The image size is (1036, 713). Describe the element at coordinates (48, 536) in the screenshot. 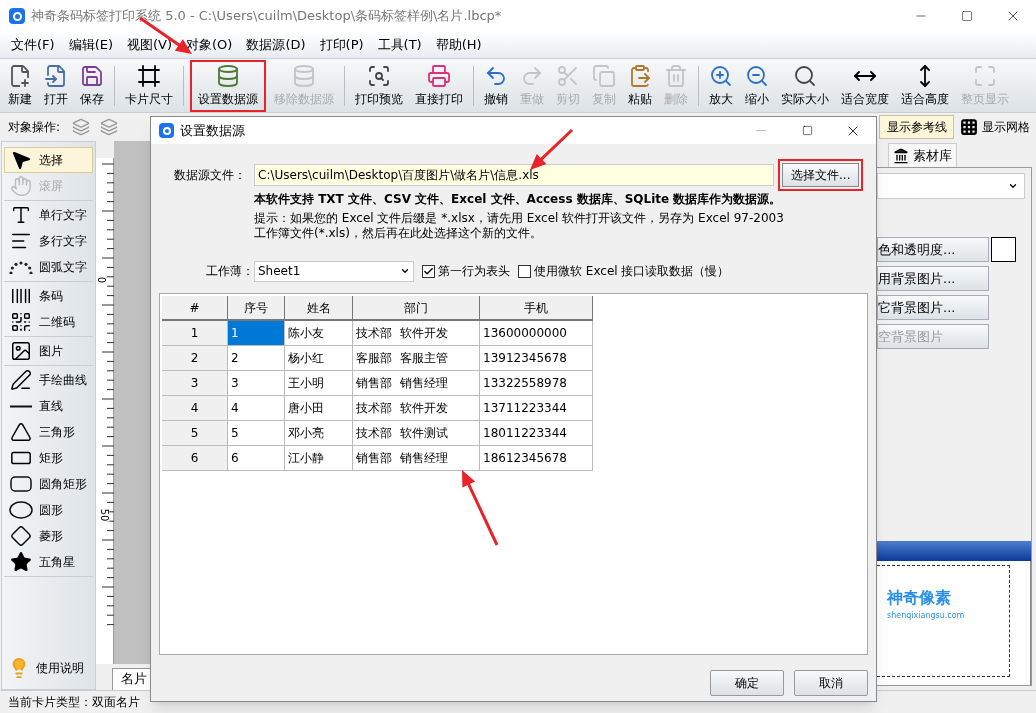

I see `tool-item: 菱形` at that location.